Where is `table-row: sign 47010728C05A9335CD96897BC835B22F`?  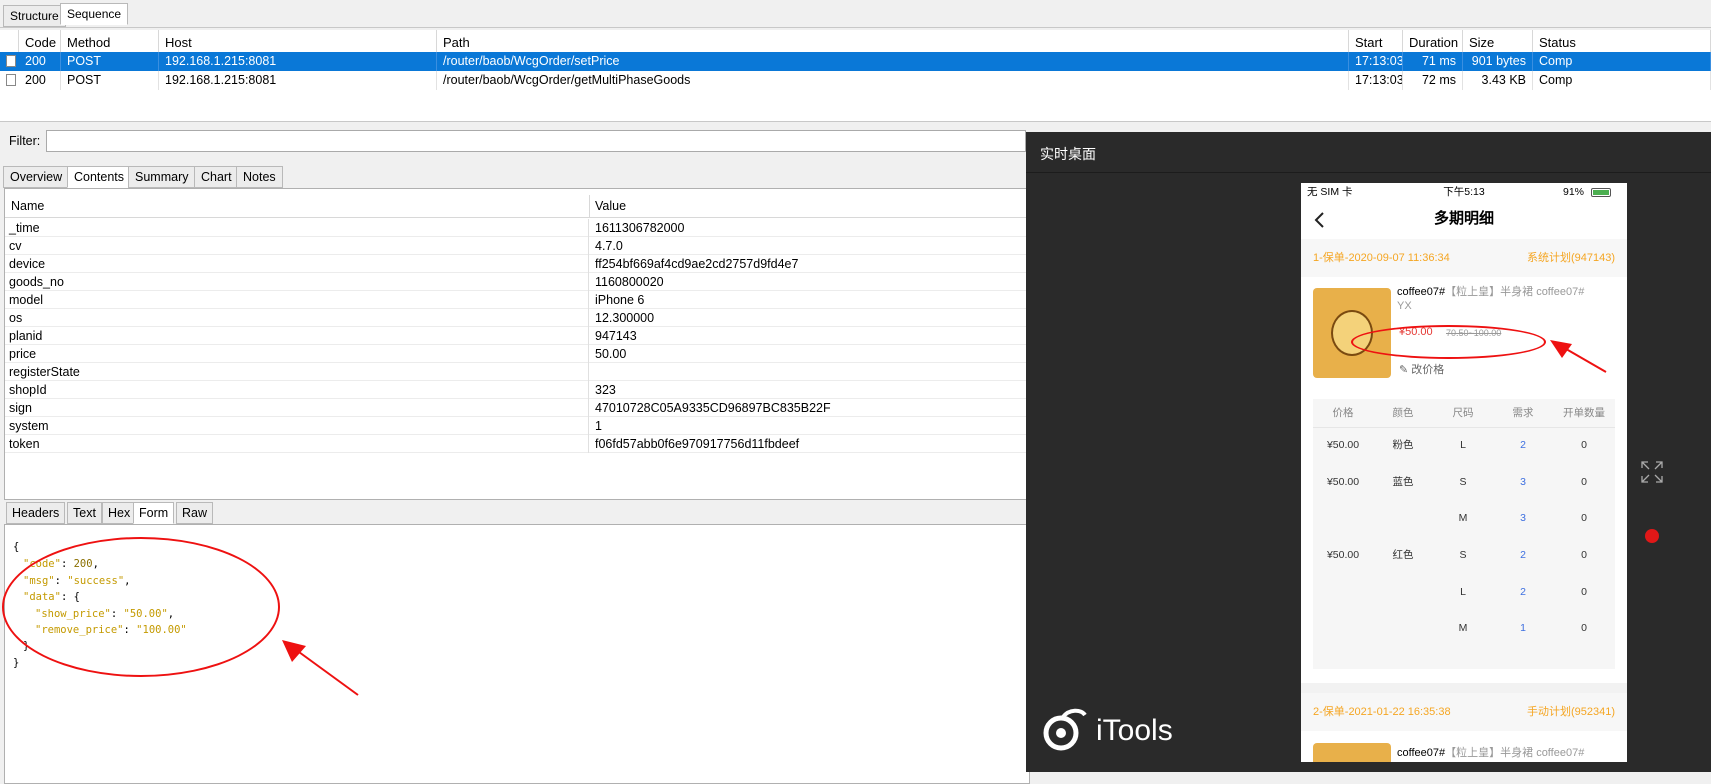
table-row: sign 47010728C05A9335CD96897BC835B22F is located at coordinates (516, 408).